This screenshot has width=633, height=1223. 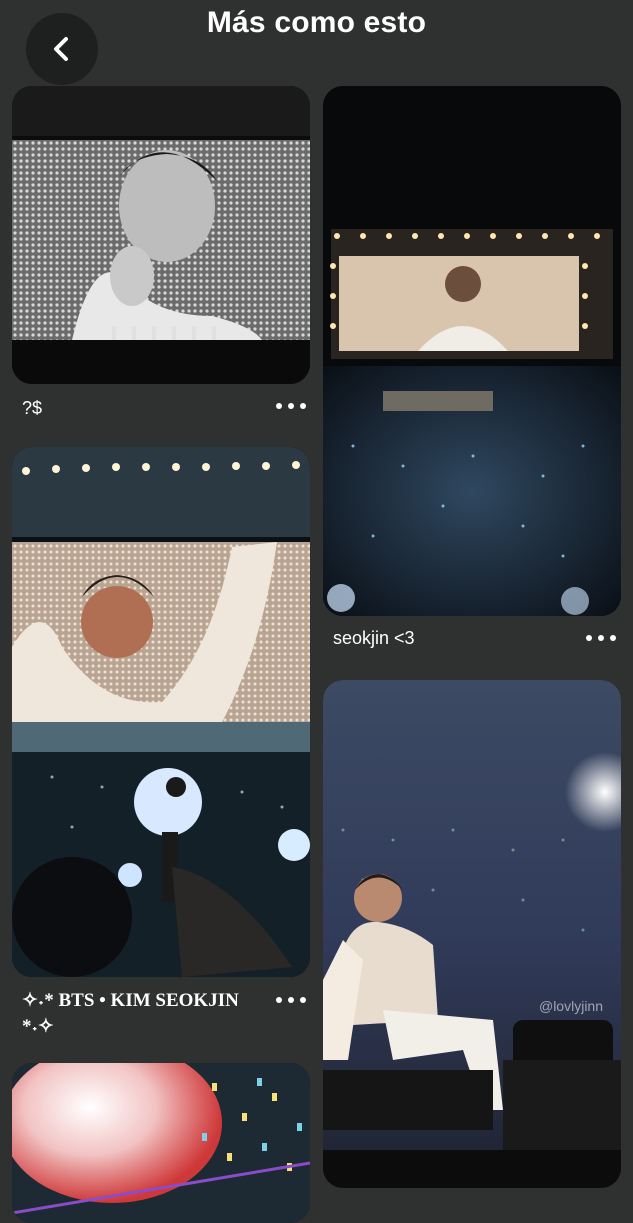 What do you see at coordinates (374, 638) in the screenshot?
I see `pin-title-2: seokjin <3` at bounding box center [374, 638].